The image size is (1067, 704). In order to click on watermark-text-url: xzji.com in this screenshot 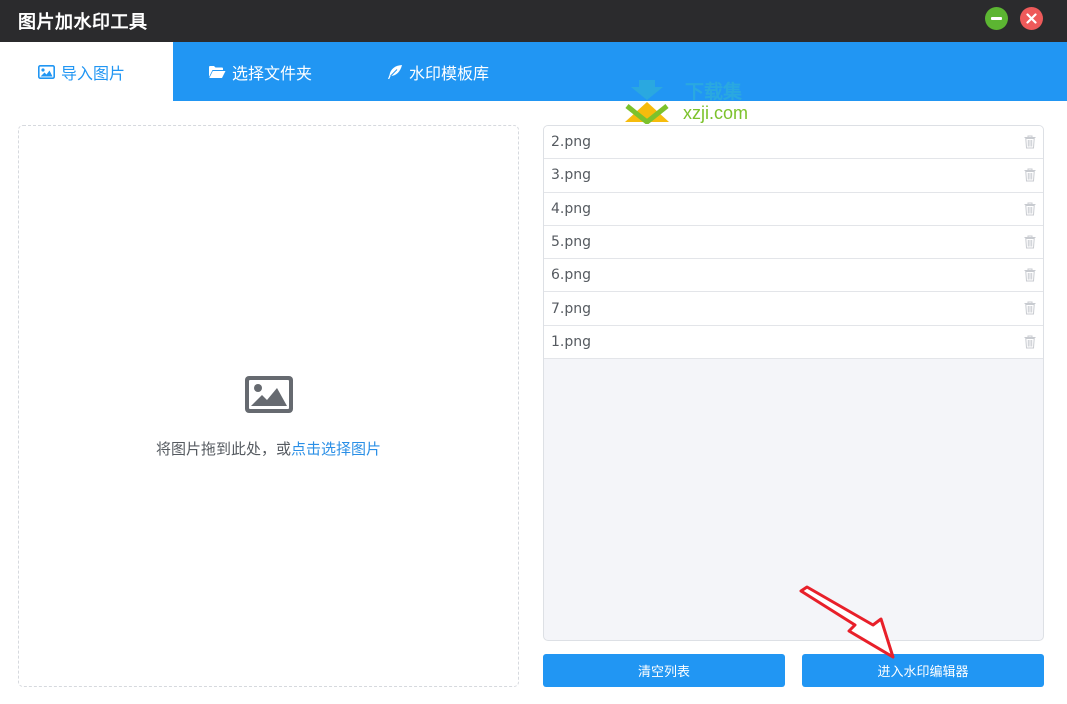, I will do `click(715, 113)`.